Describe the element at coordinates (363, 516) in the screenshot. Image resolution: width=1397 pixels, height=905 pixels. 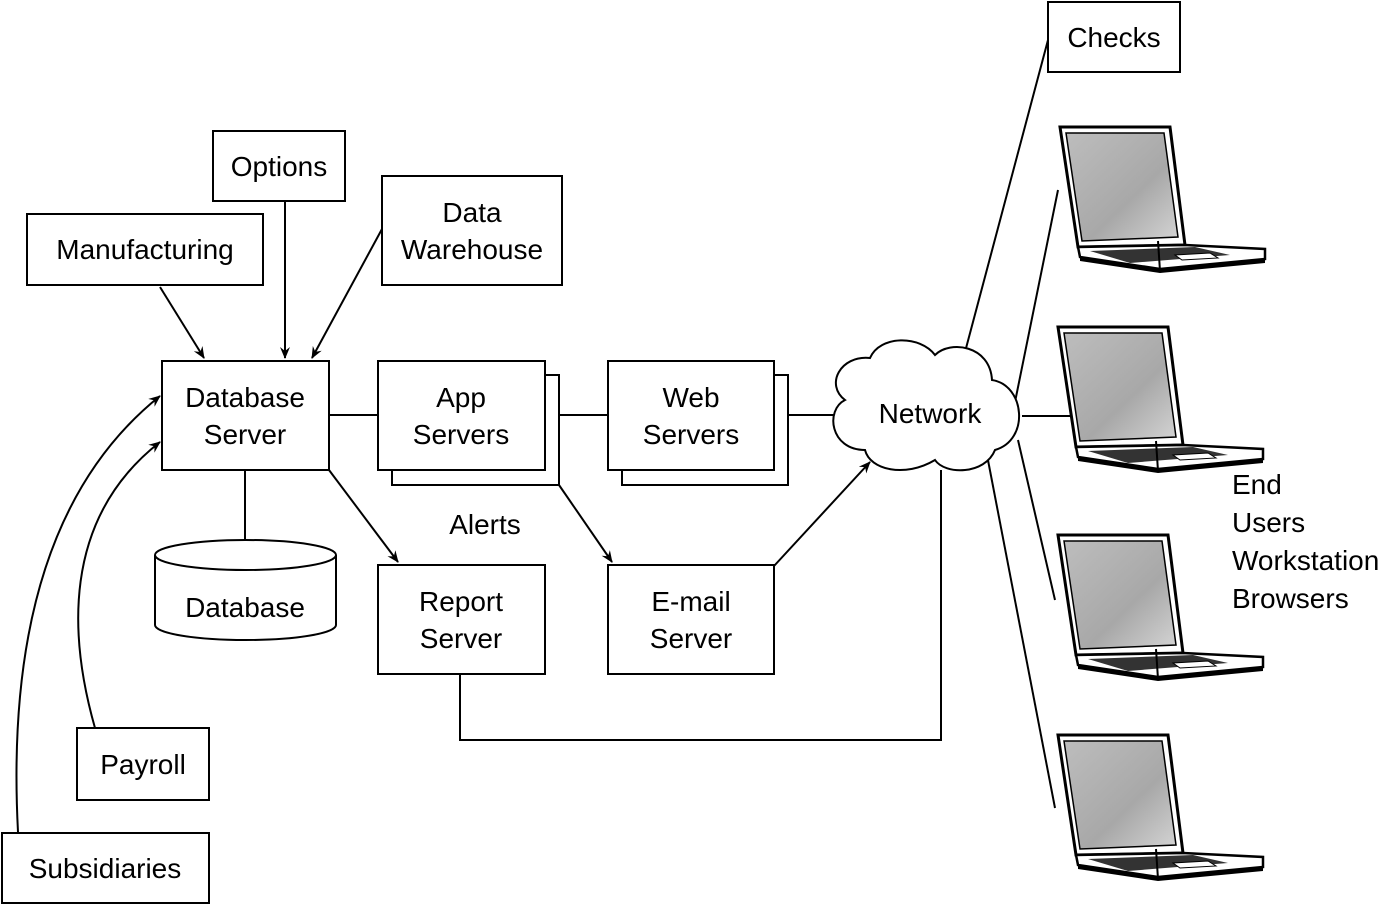
I see `arrow-db-to-report` at that location.